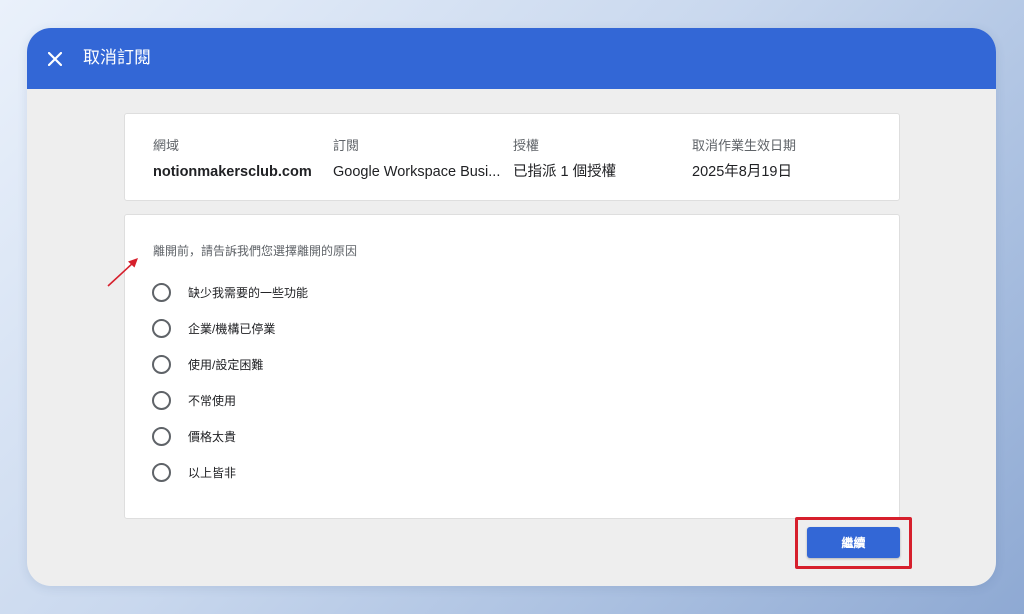  I want to click on dialog-title: 取消訂閱, so click(117, 57).